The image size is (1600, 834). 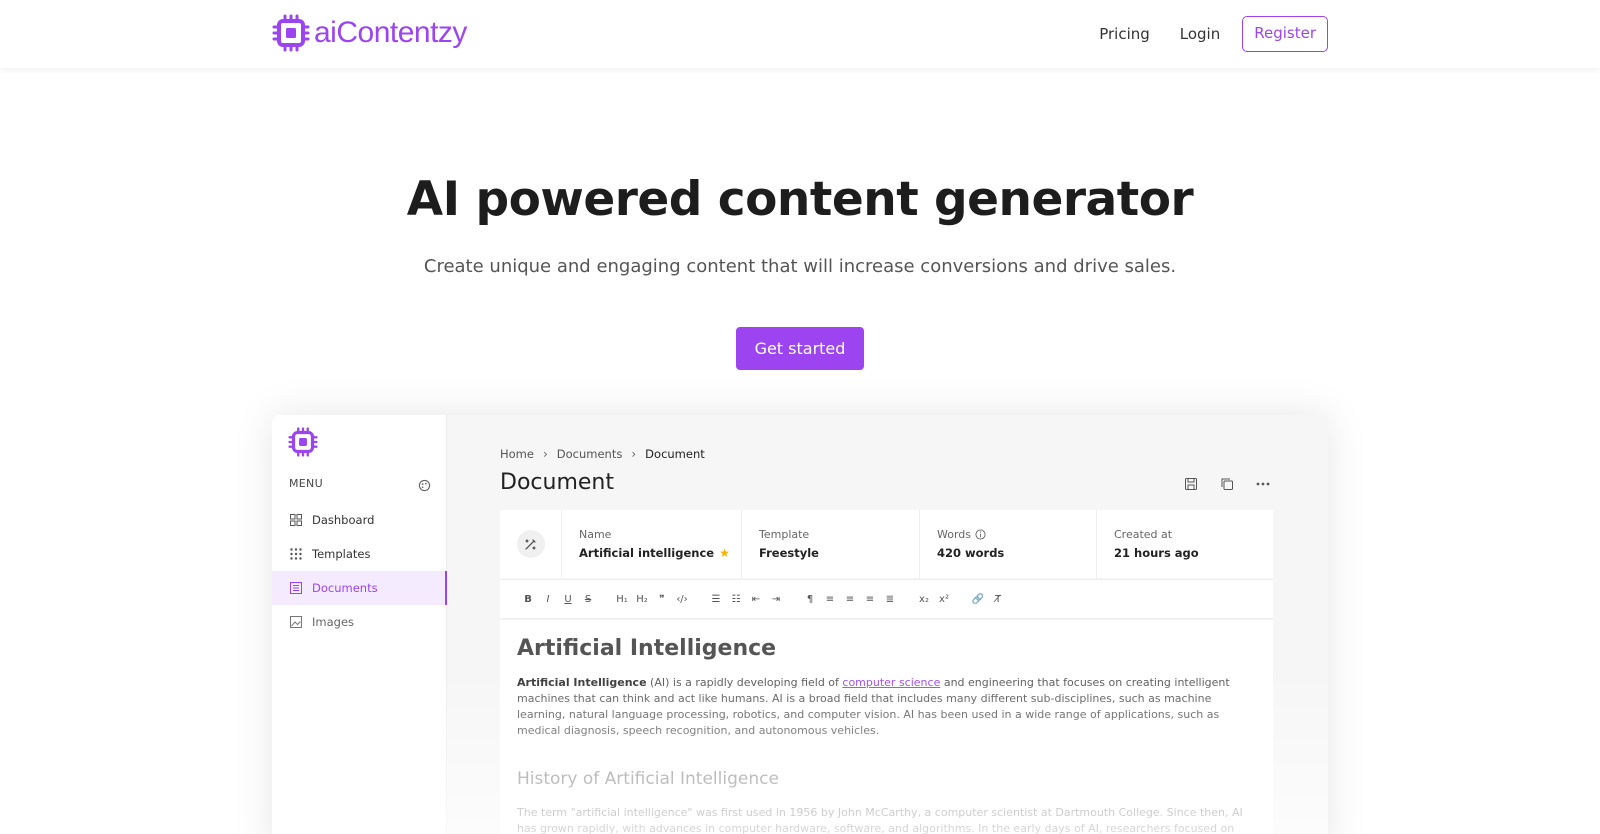 I want to click on edit-sparkle-icon, so click(x=530, y=544).